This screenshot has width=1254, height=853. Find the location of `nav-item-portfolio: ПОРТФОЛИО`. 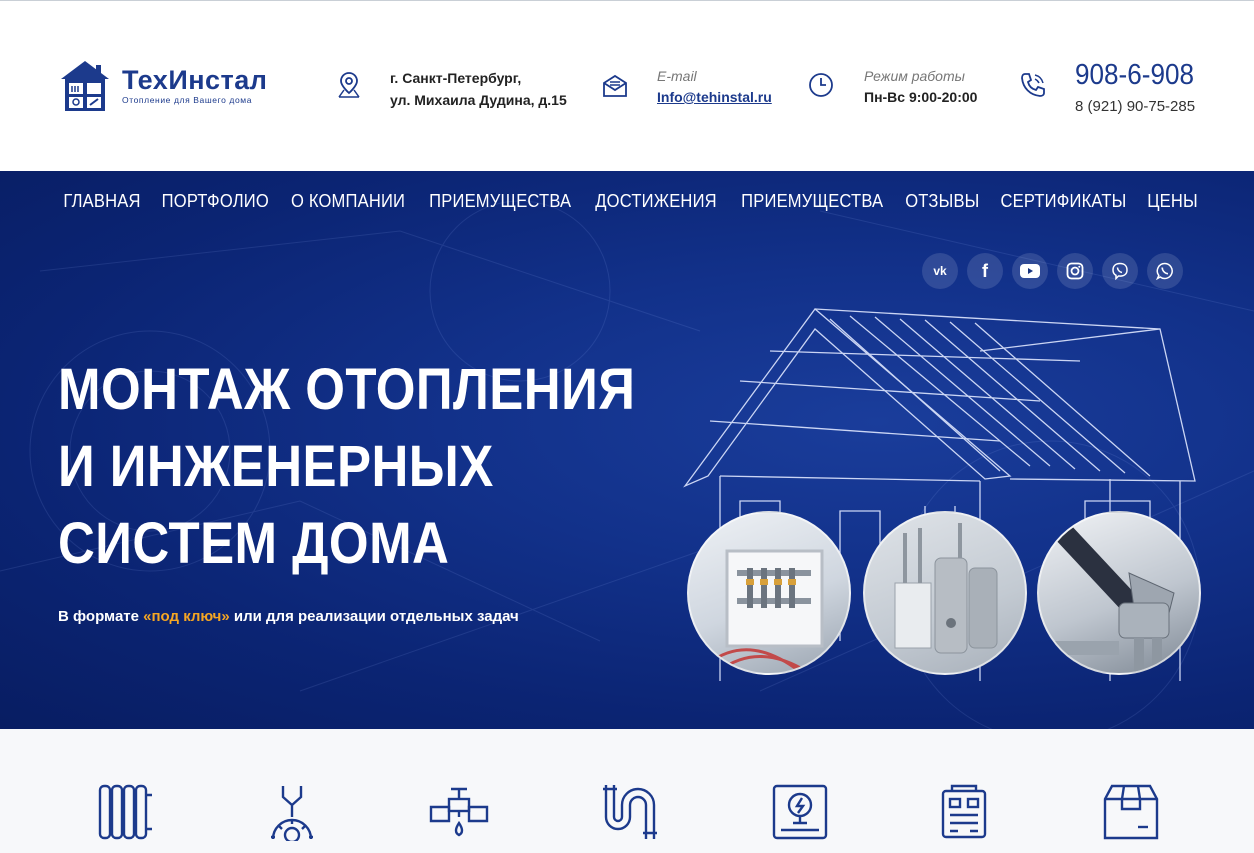

nav-item-portfolio: ПОРТФОЛИО is located at coordinates (214, 201).